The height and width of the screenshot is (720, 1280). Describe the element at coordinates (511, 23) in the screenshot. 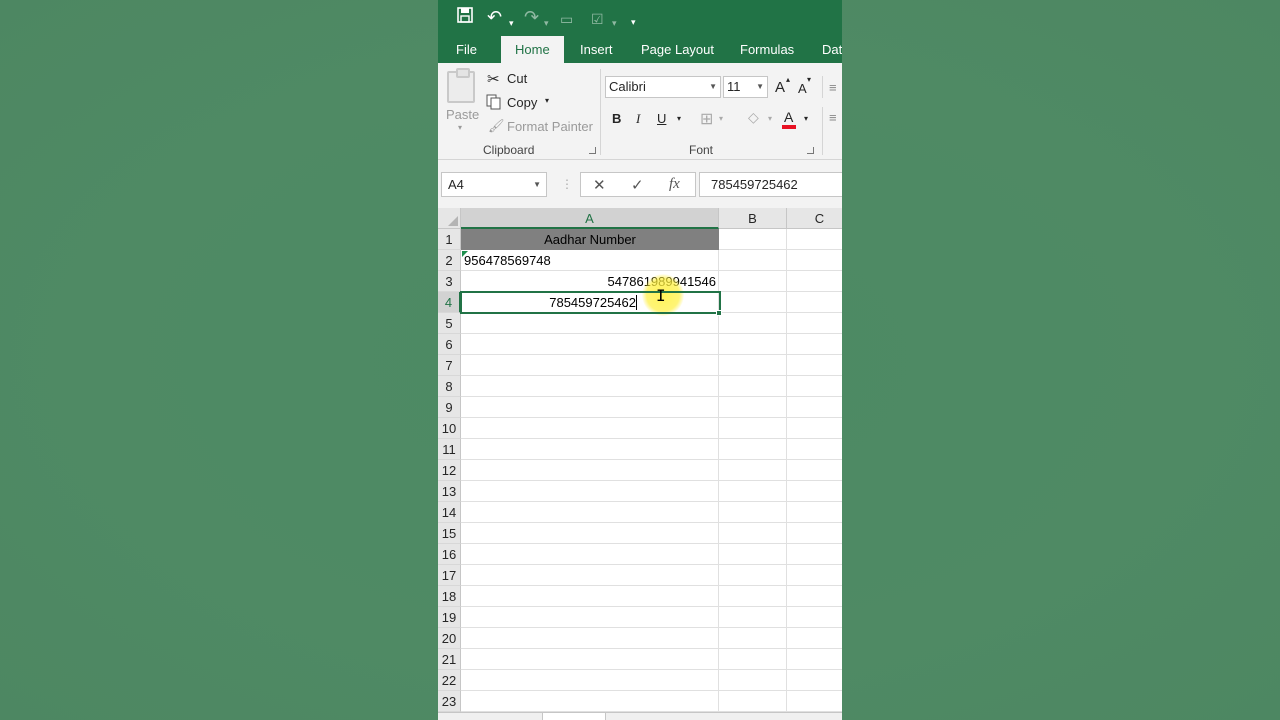

I see `undo-dropdown-icon: ▾` at that location.